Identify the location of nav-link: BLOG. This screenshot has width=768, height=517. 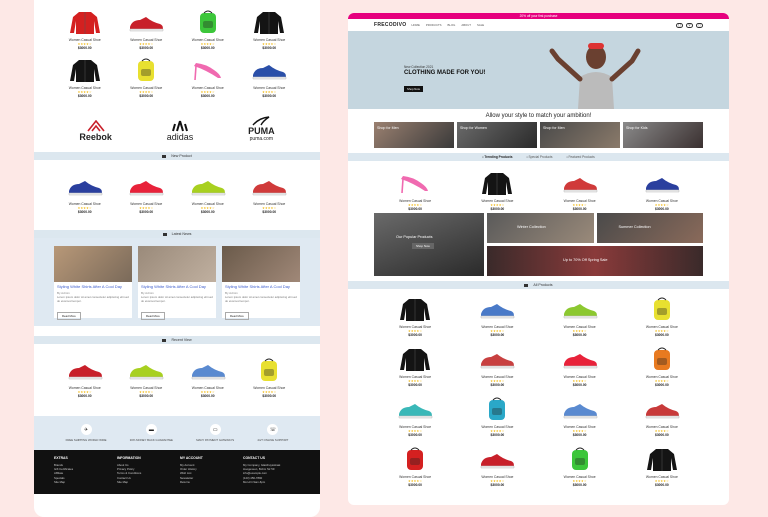
(452, 25).